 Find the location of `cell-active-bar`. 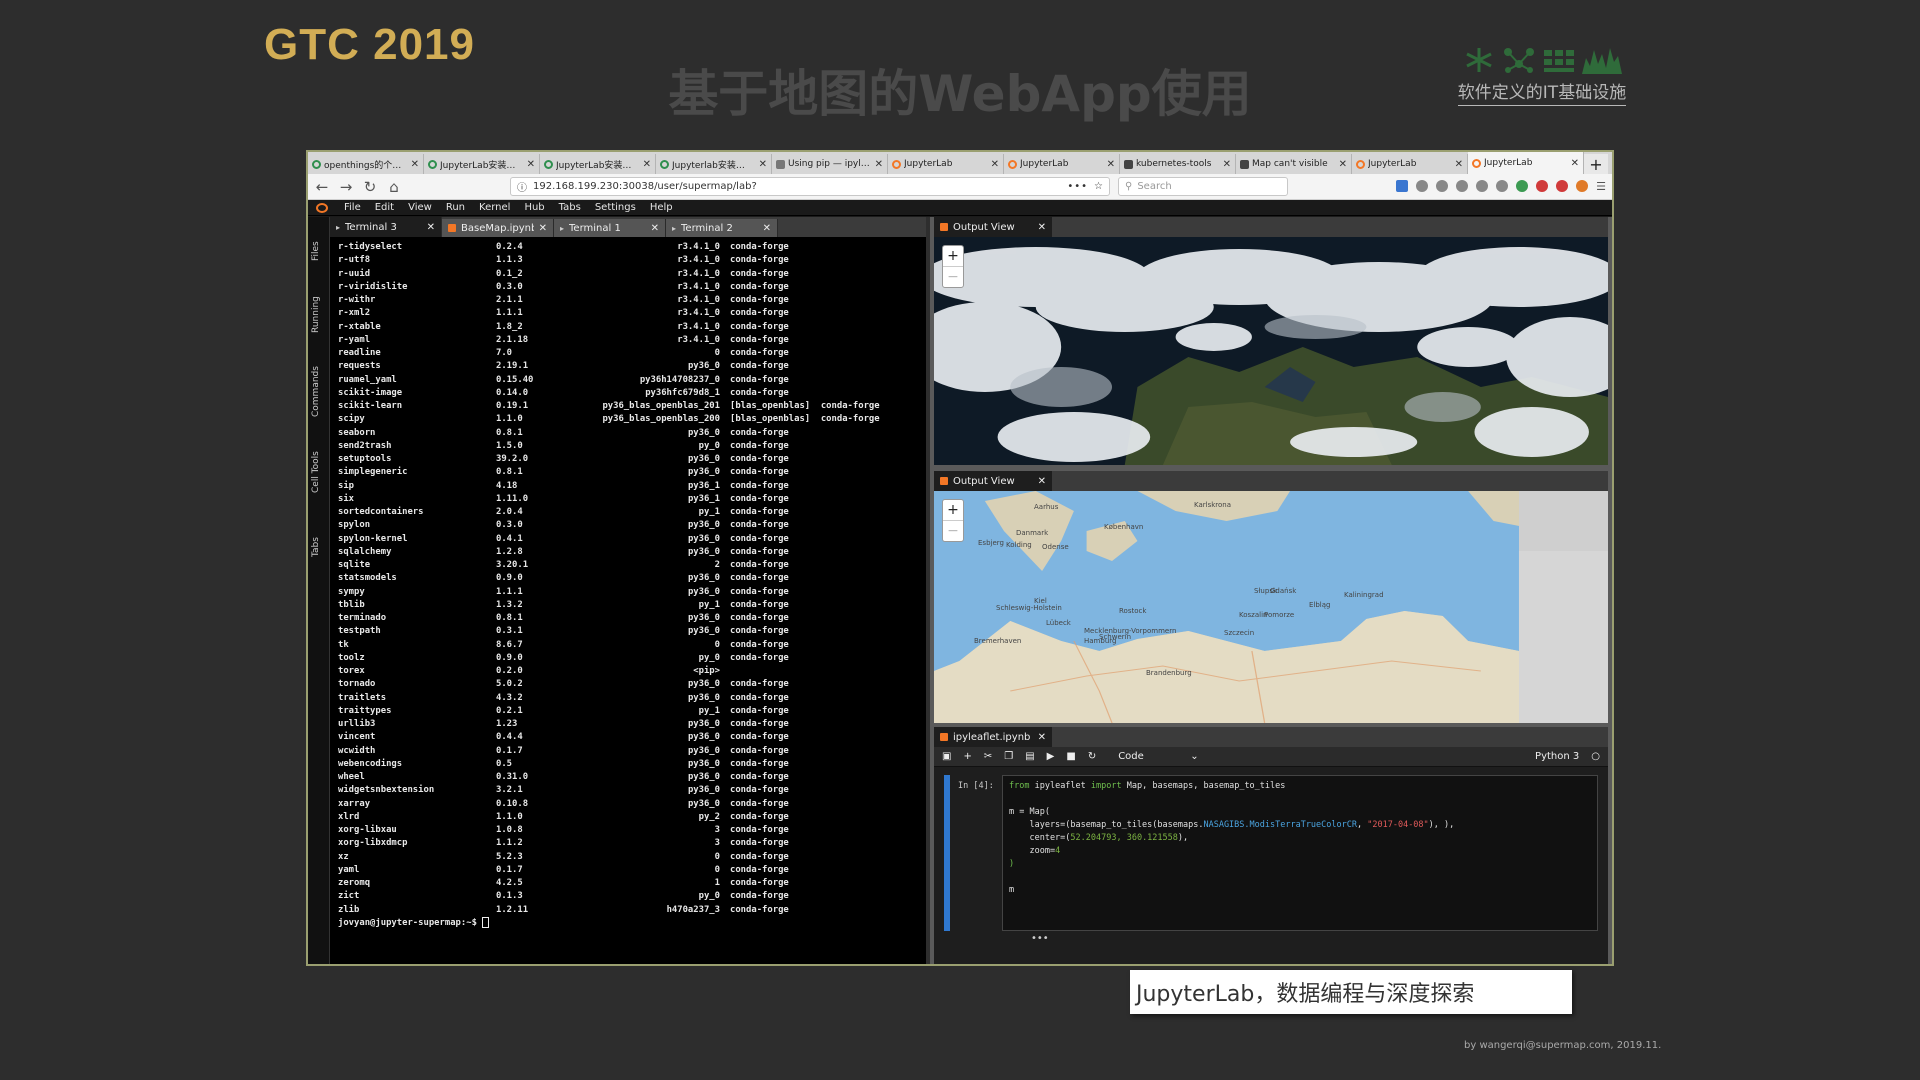

cell-active-bar is located at coordinates (947, 853).